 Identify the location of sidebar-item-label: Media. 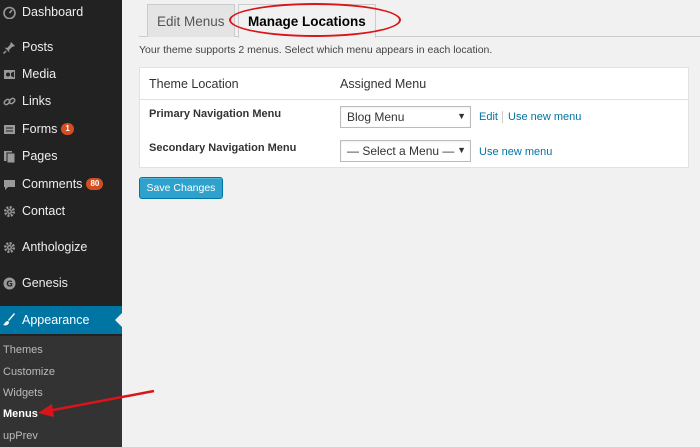
(39, 74).